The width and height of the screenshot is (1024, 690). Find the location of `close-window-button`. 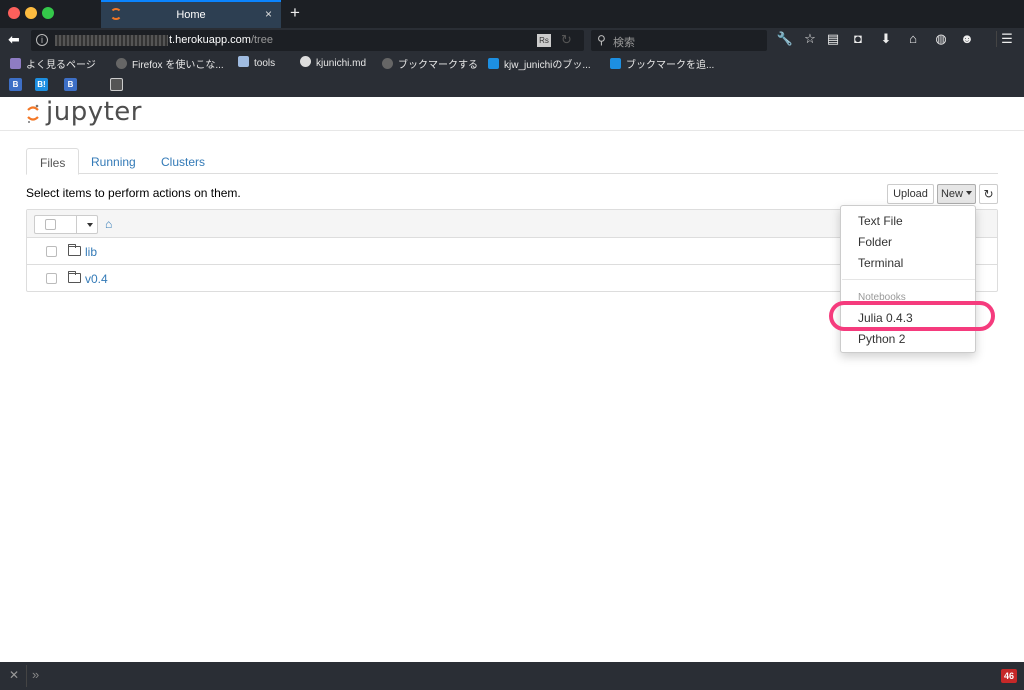

close-window-button is located at coordinates (14, 13).